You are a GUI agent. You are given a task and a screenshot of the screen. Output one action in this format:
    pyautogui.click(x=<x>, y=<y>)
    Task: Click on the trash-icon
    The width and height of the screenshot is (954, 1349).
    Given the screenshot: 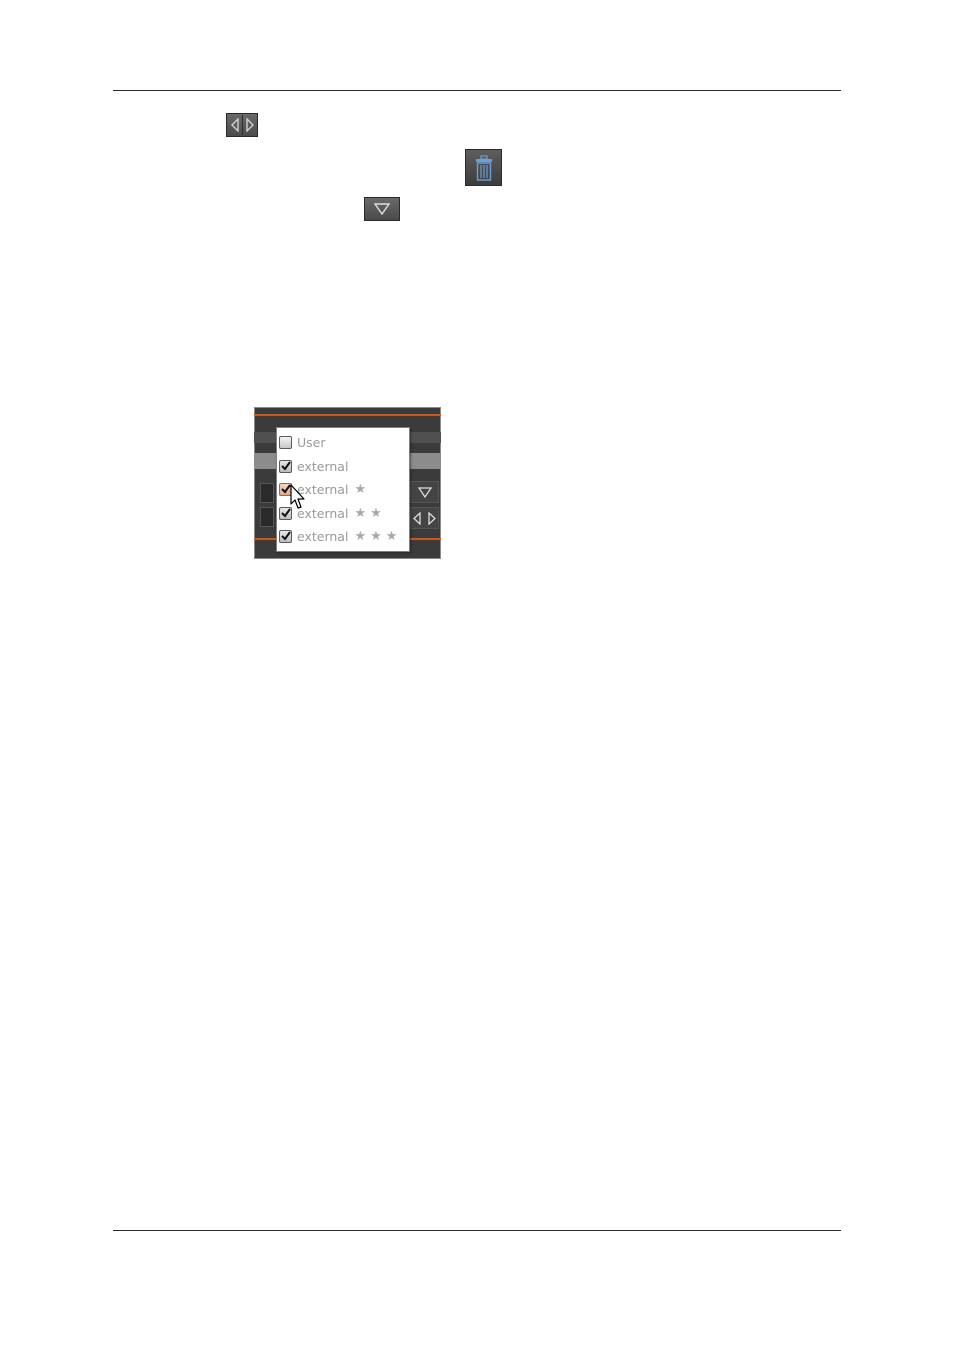 What is the action you would take?
    pyautogui.click(x=483, y=167)
    